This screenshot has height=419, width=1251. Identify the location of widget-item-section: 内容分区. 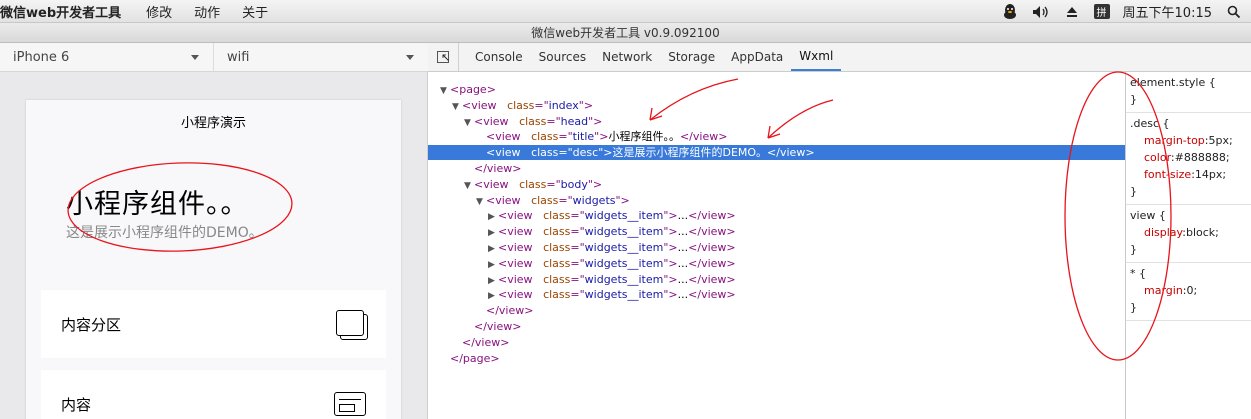
(213, 324).